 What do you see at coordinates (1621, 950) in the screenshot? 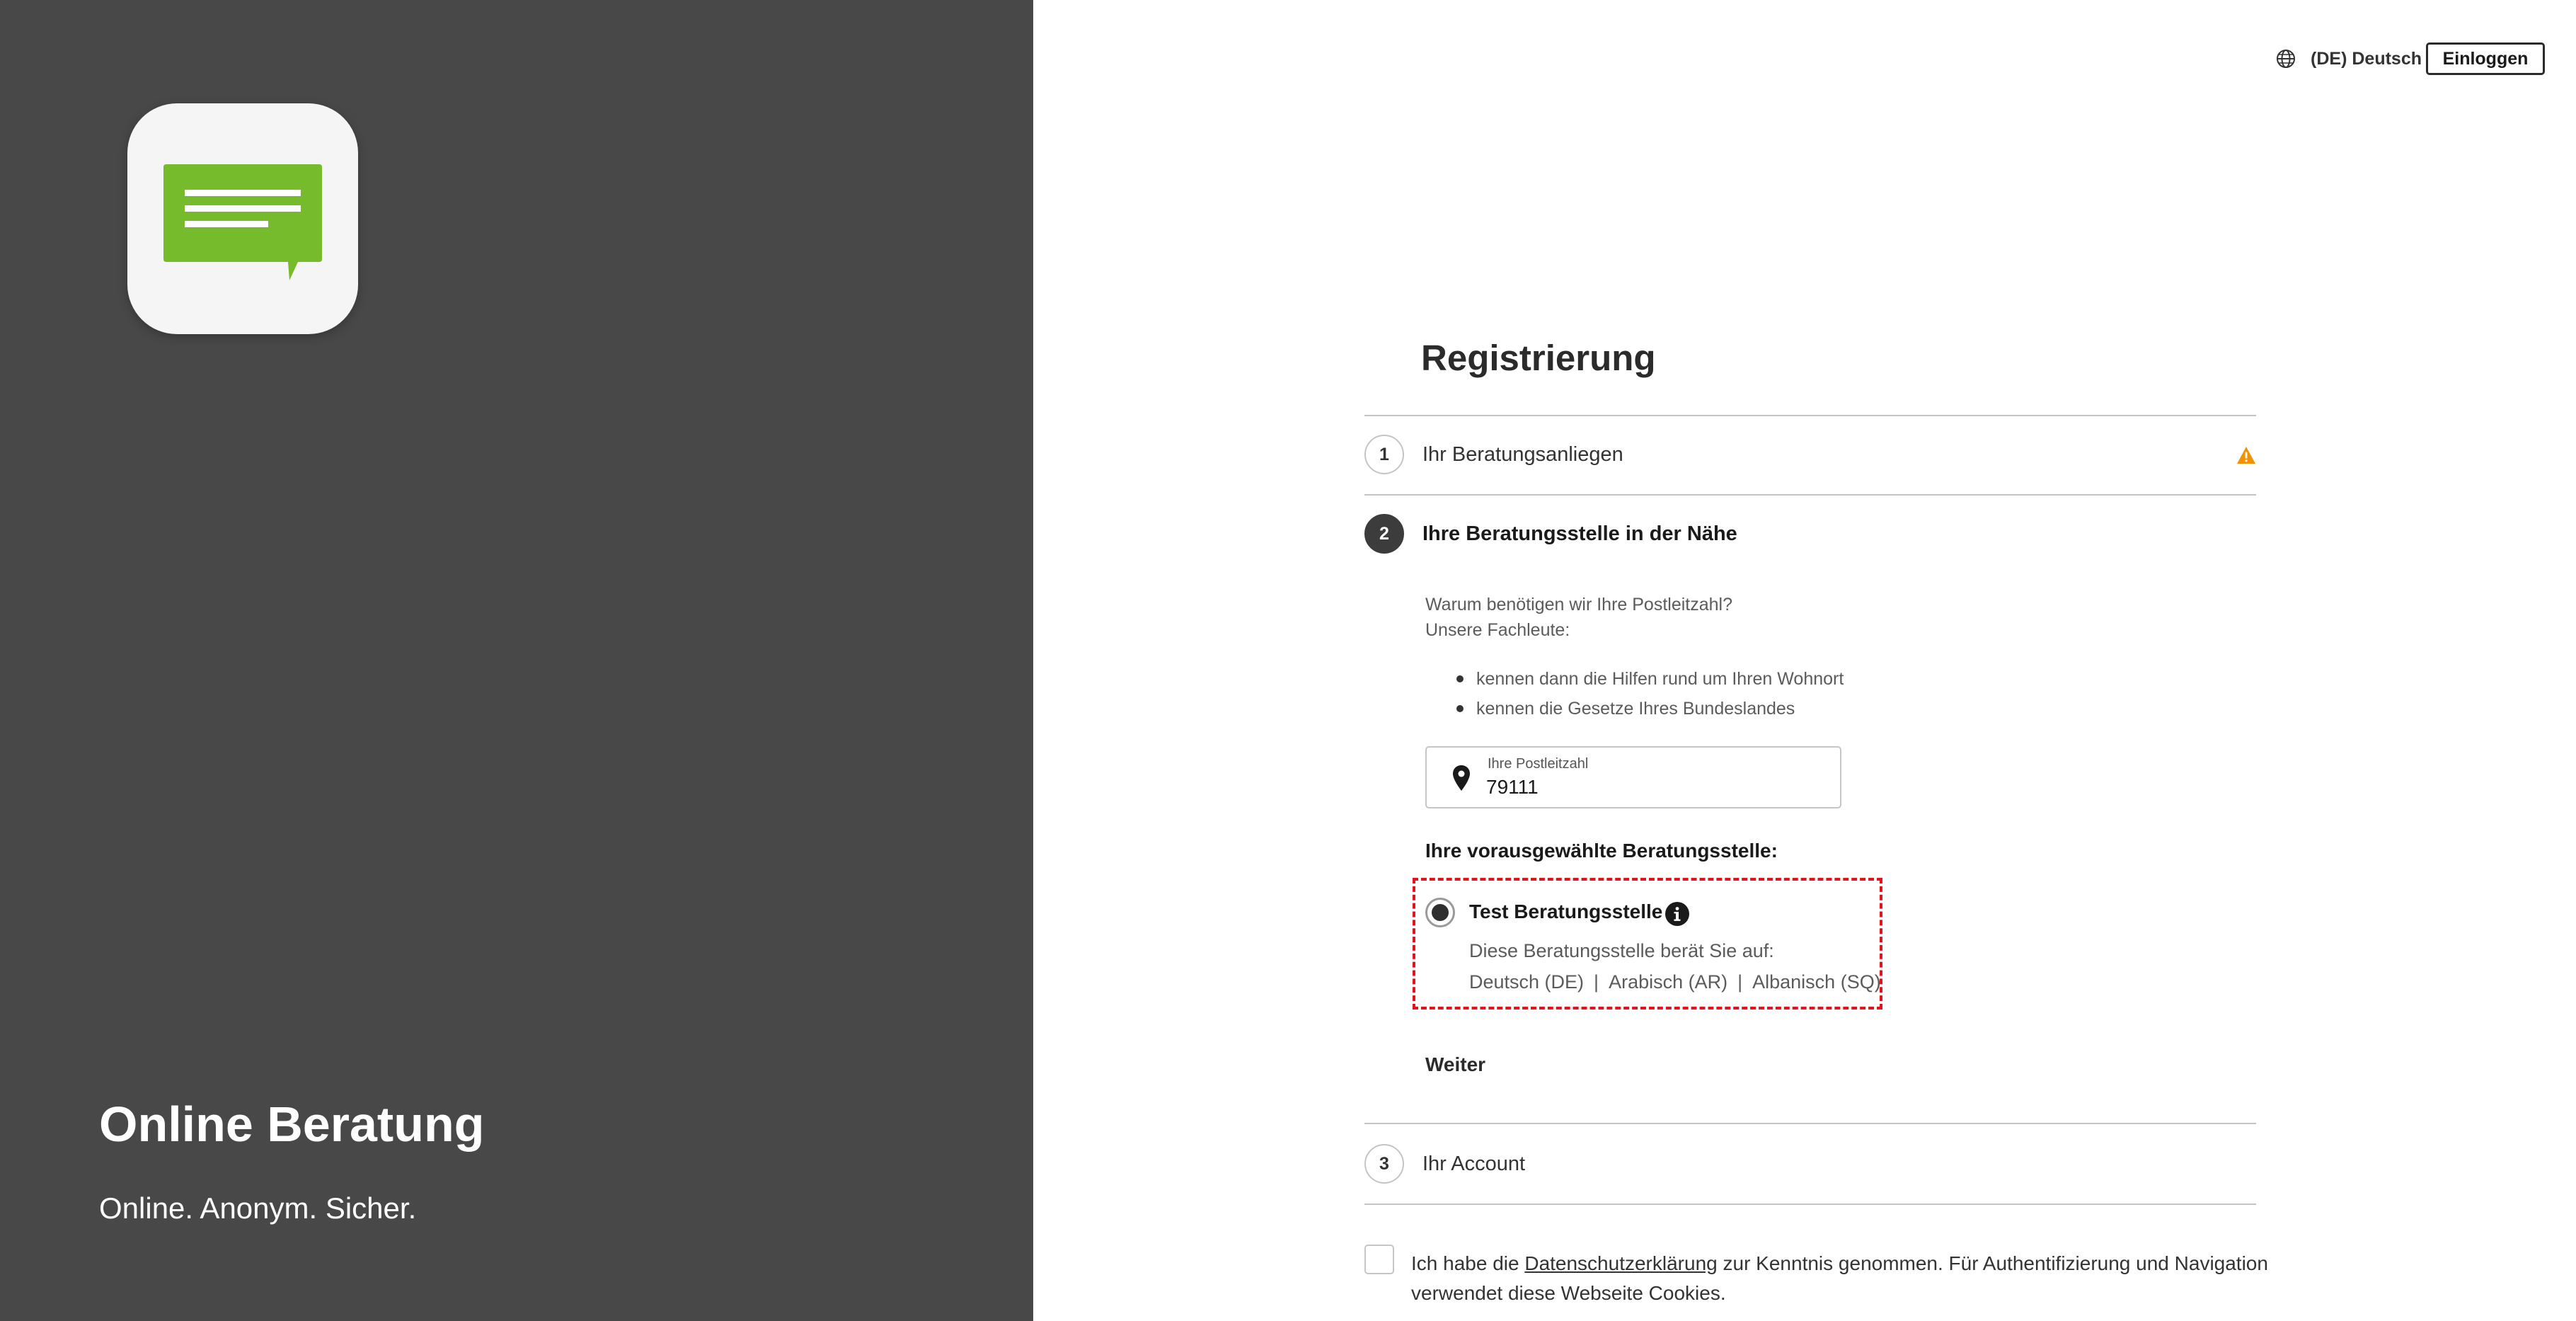
I see `agency-advises-label: Diese Beratungsstelle berät Sie auf:` at bounding box center [1621, 950].